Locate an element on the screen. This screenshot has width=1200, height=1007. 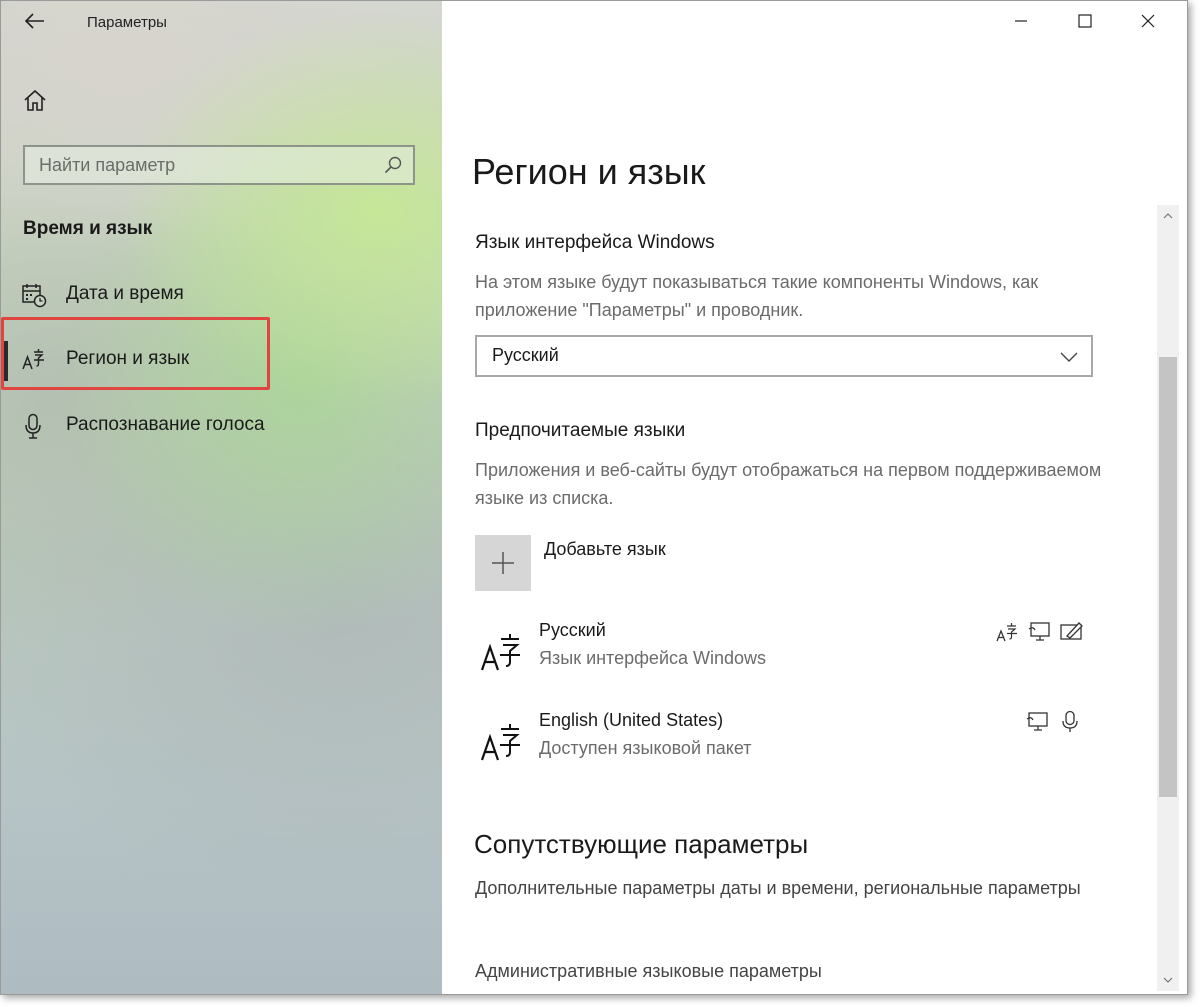
display-language-heading: Язык интерфейса Windows is located at coordinates (595, 242).